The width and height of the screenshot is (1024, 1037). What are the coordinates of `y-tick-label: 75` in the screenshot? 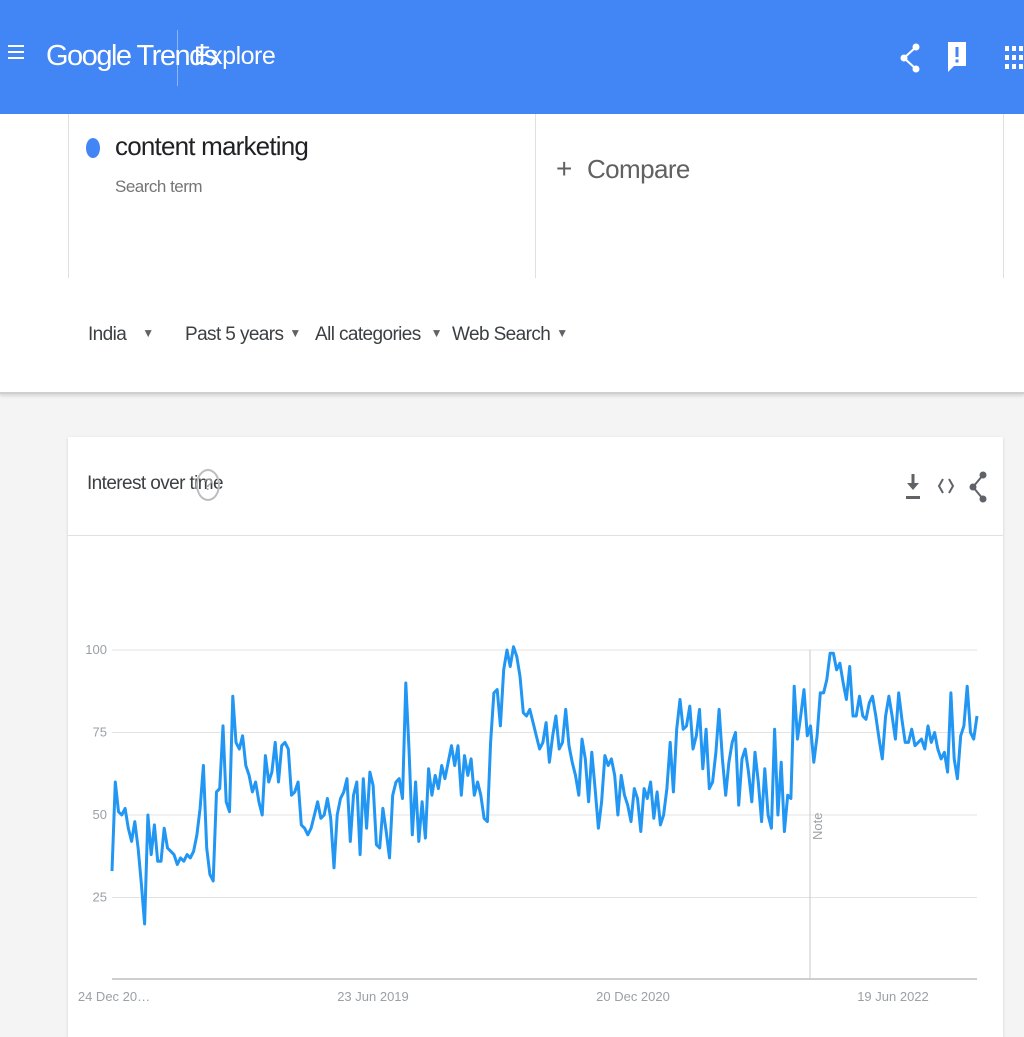 It's located at (100, 732).